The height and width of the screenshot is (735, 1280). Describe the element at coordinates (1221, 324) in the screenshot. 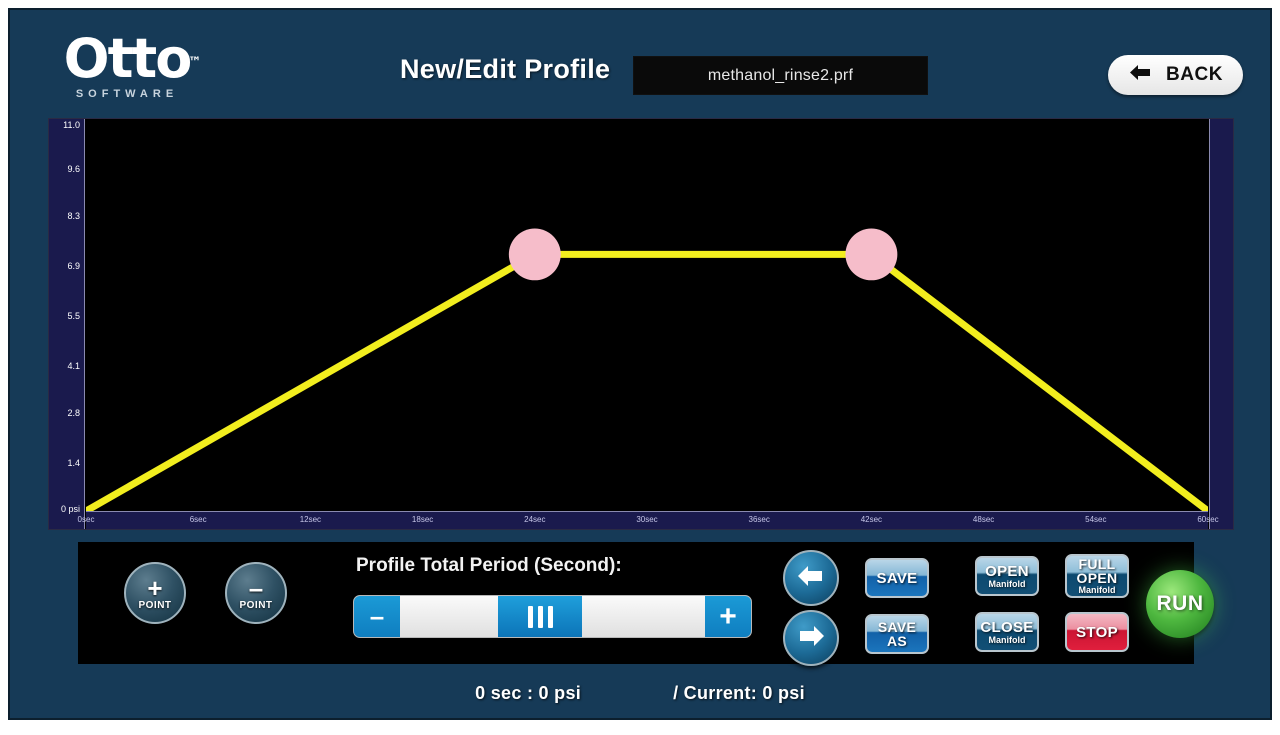

I see `chart-right-strip` at that location.